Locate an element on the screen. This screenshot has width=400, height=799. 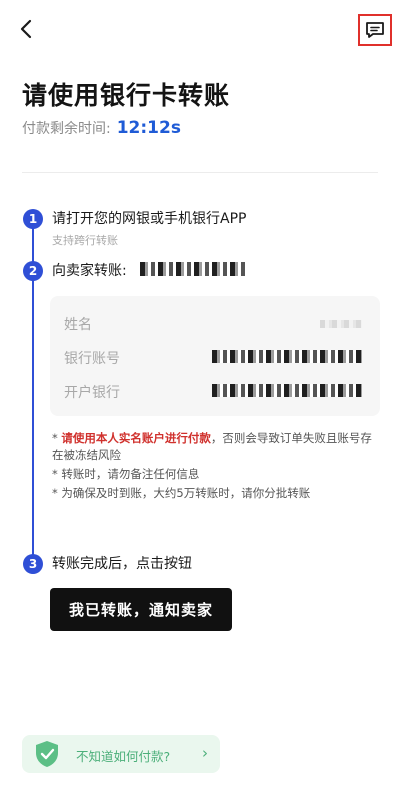
account-number-redacted is located at coordinates (287, 356).